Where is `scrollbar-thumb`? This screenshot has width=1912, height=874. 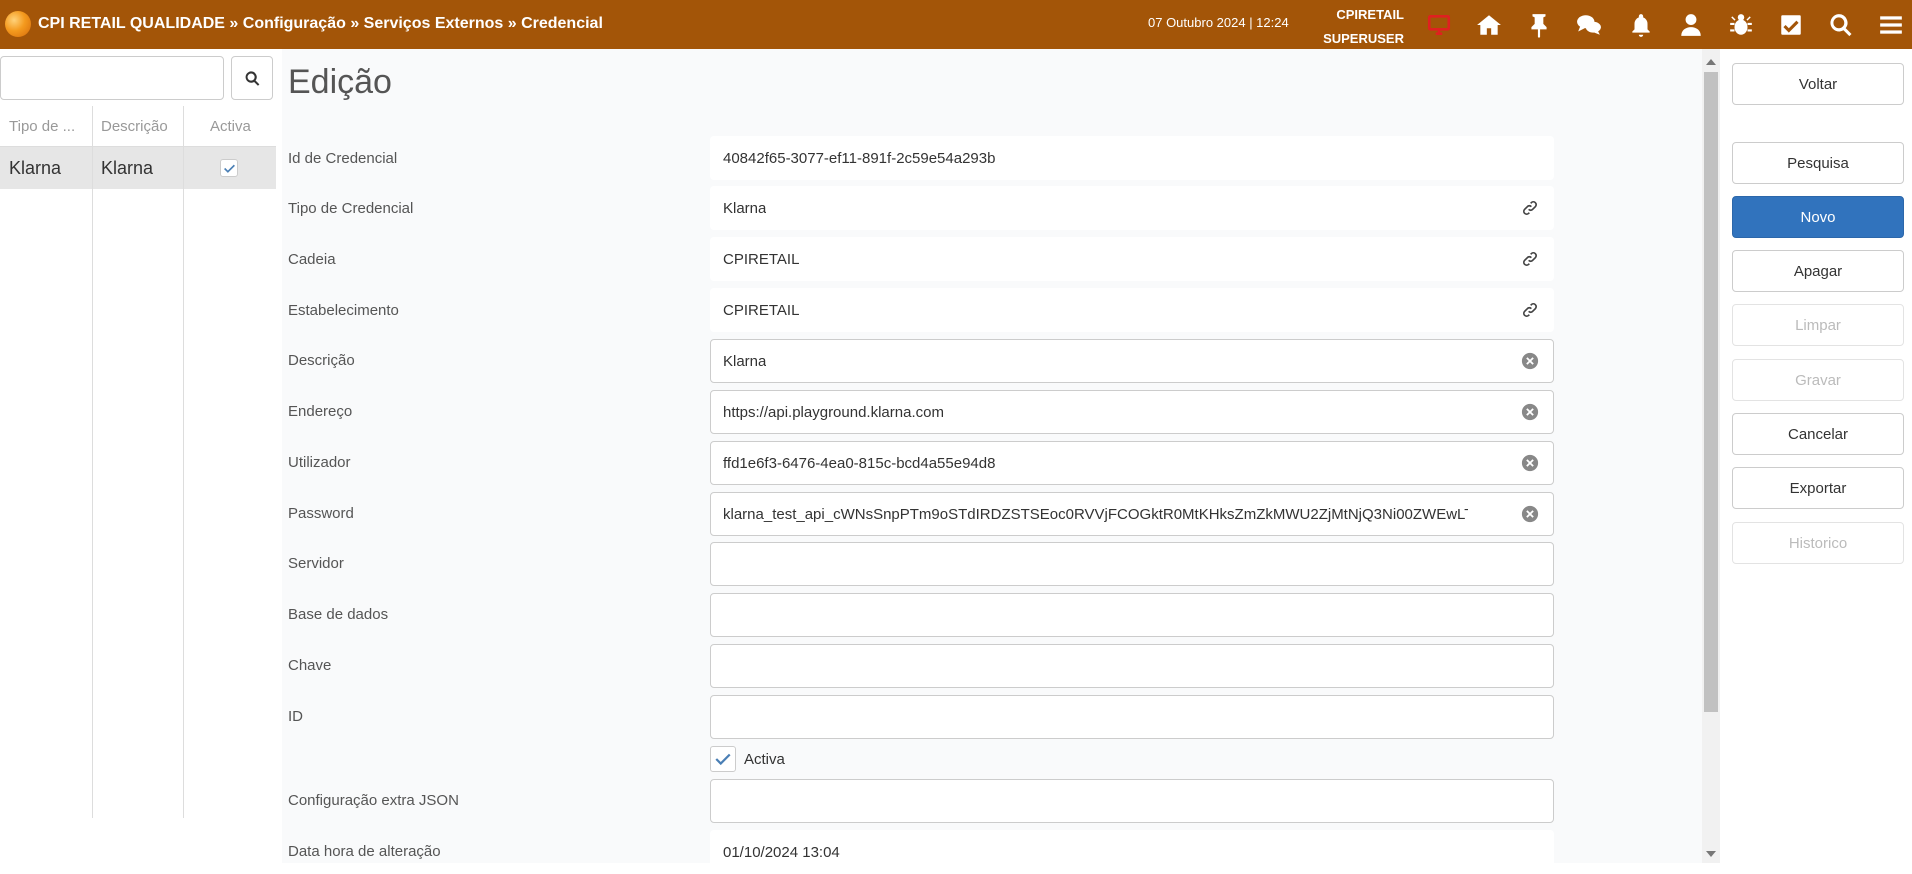
scrollbar-thumb is located at coordinates (1711, 392).